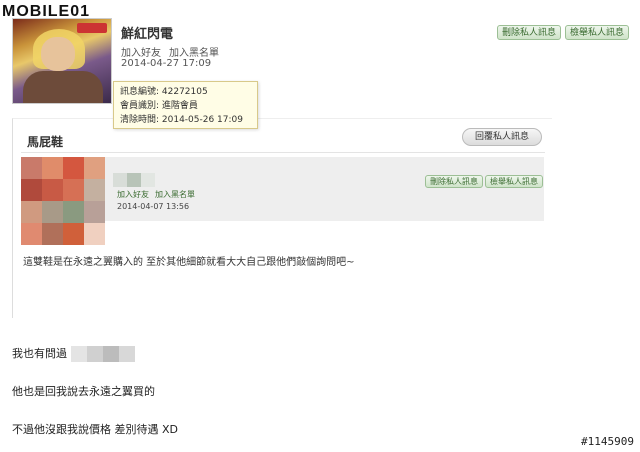  Describe the element at coordinates (181, 120) in the screenshot. I see `tooltip-clear-time: 清除時間: 2014-05-26 17:09` at that location.